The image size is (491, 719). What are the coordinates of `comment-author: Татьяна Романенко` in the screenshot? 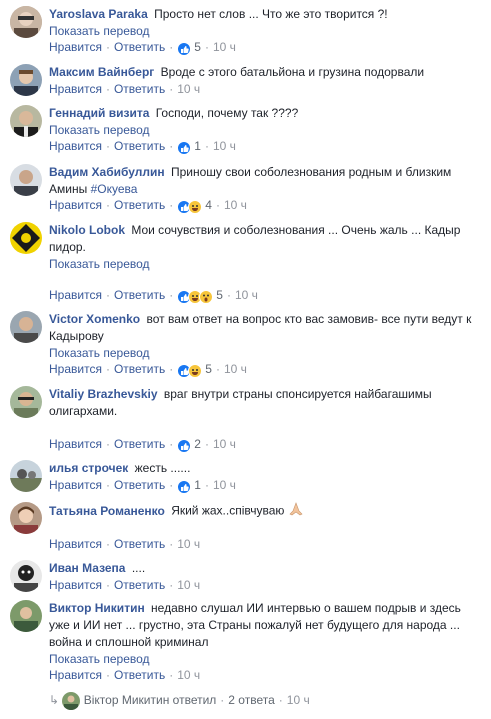 It's located at (107, 511).